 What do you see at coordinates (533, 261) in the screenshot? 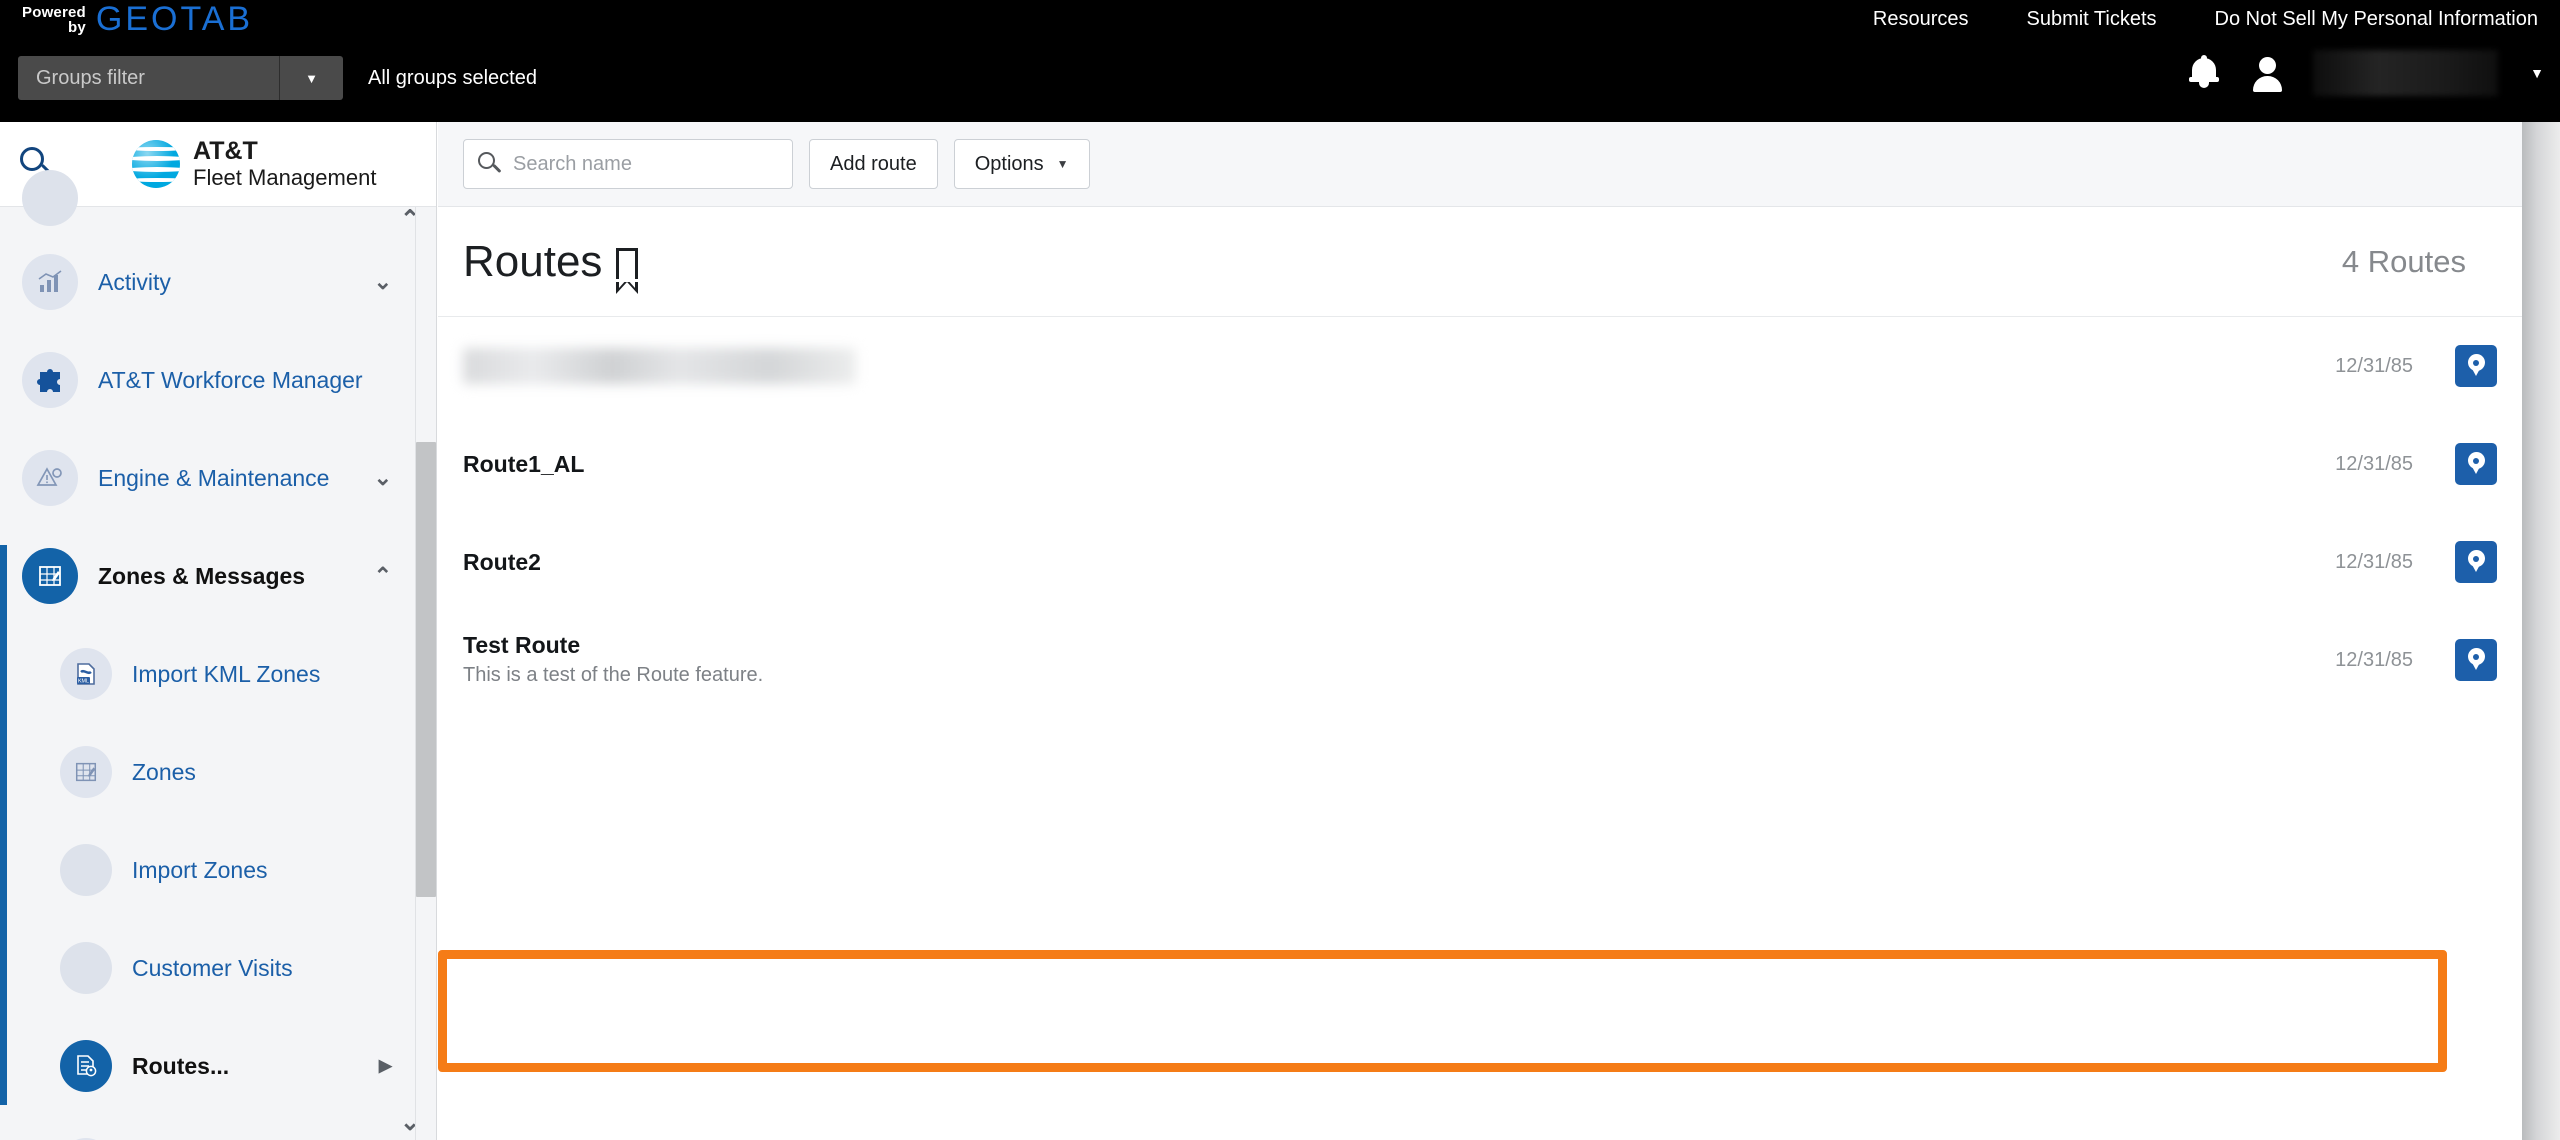
I see `page-title: Routes` at bounding box center [533, 261].